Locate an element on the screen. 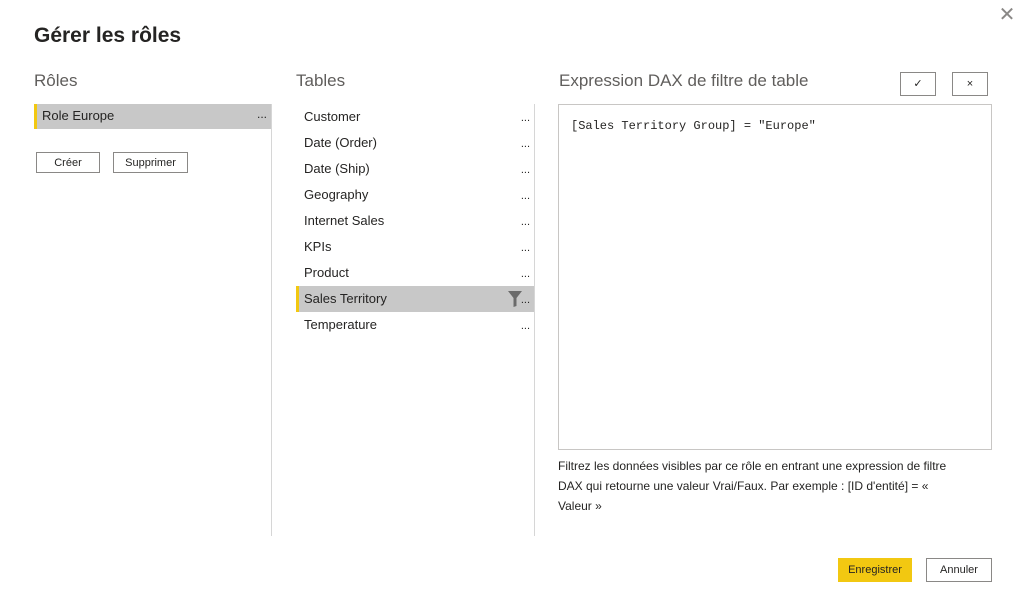 This screenshot has width=1024, height=614. dax-expression-text: [Sales Territory Group] = "Europe" is located at coordinates (693, 126).